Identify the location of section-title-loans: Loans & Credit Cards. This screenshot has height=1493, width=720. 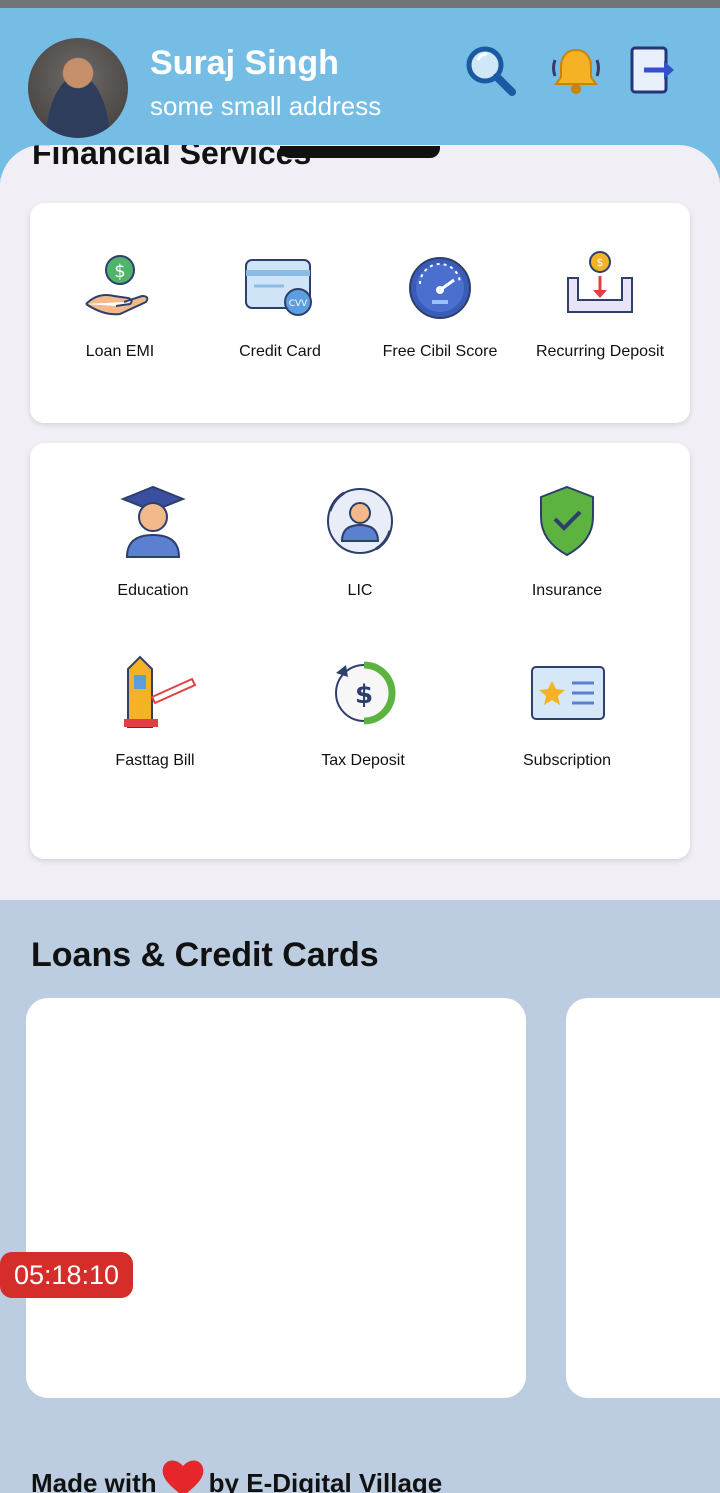
(205, 955).